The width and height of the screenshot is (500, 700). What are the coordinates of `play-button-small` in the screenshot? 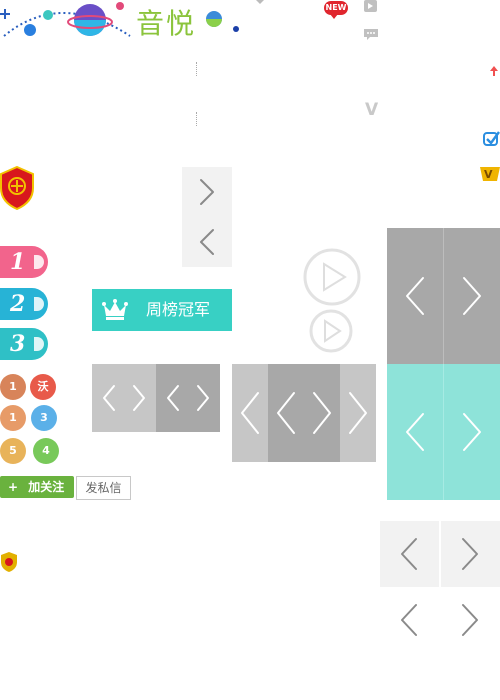 It's located at (331, 331).